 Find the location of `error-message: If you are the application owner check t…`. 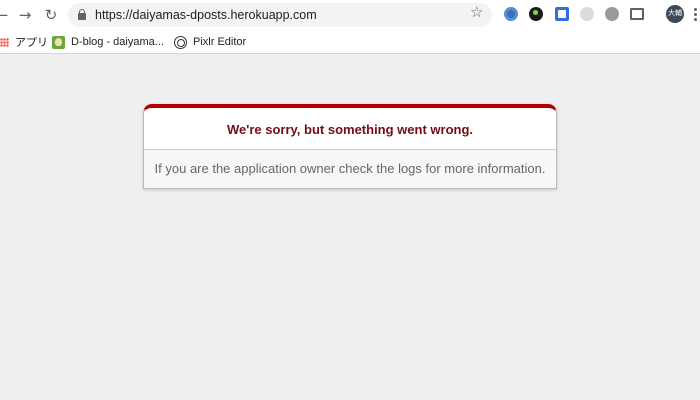

error-message: If you are the application owner check t… is located at coordinates (350, 168).